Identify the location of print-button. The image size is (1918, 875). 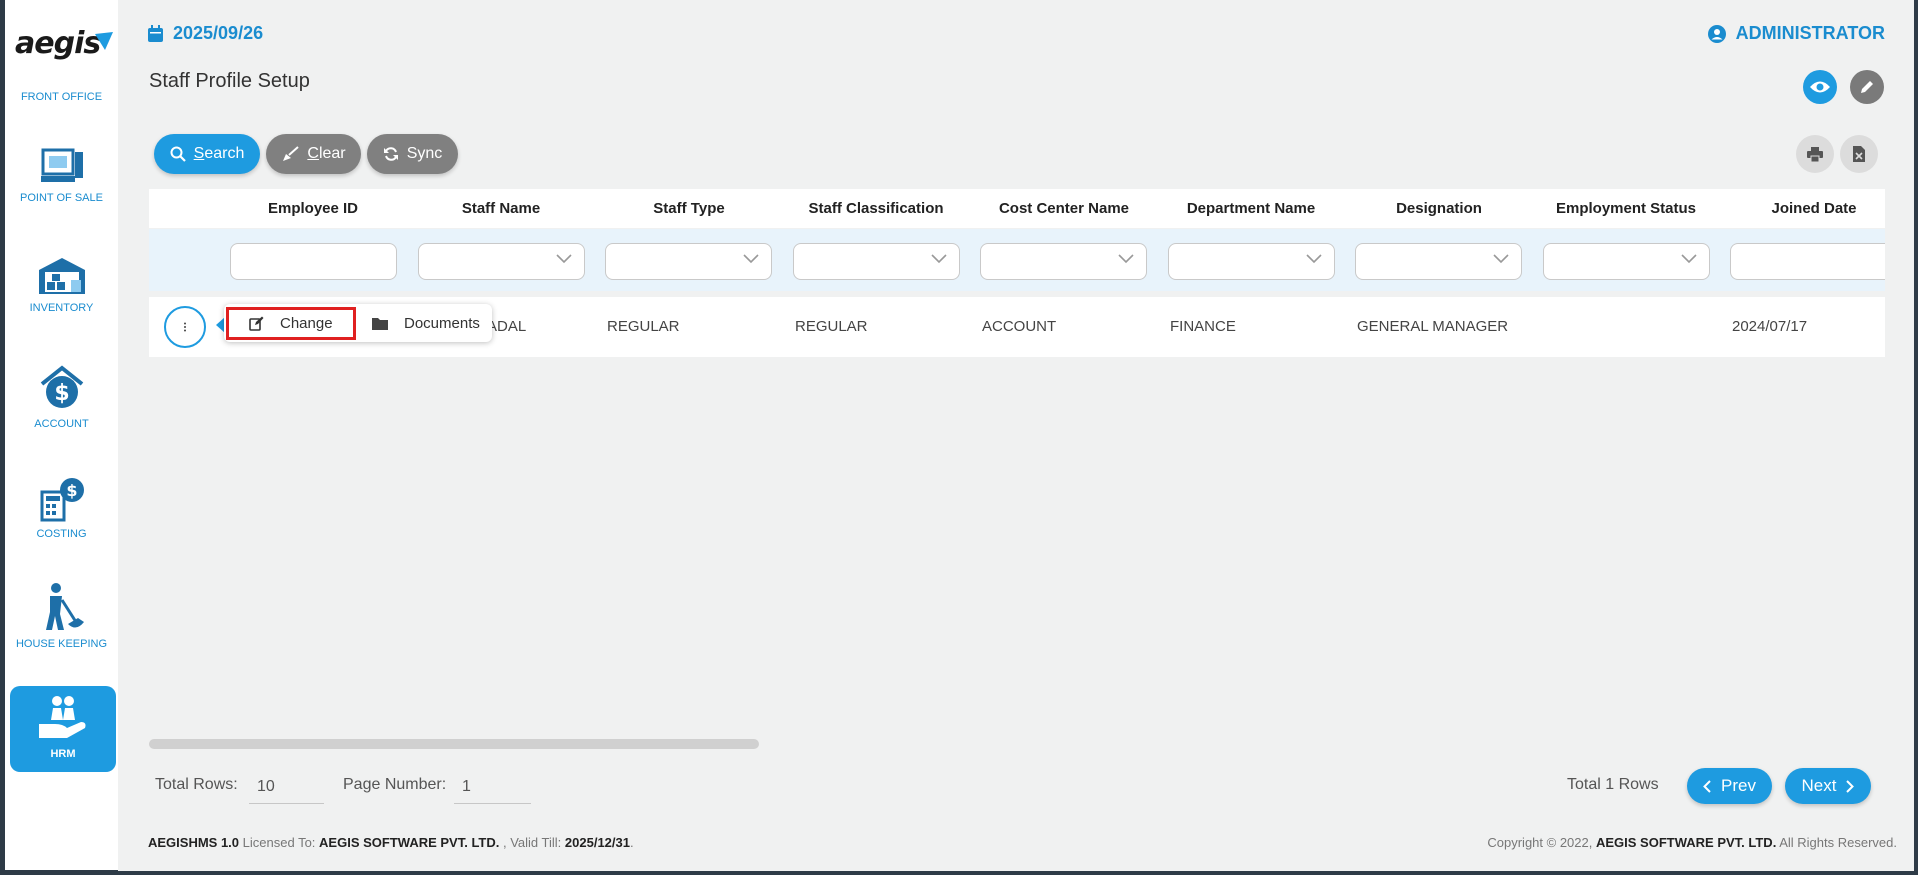
(1815, 154).